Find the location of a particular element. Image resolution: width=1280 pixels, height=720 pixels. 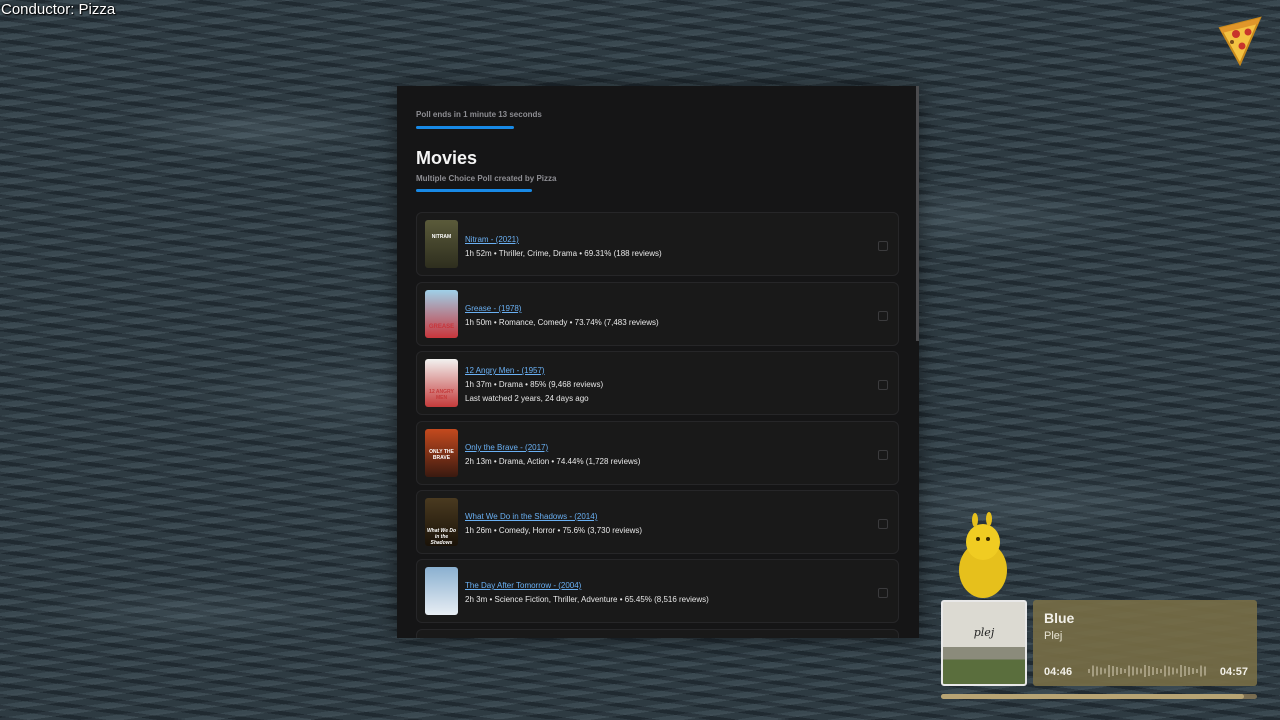

track-progress-bar is located at coordinates (1099, 696).